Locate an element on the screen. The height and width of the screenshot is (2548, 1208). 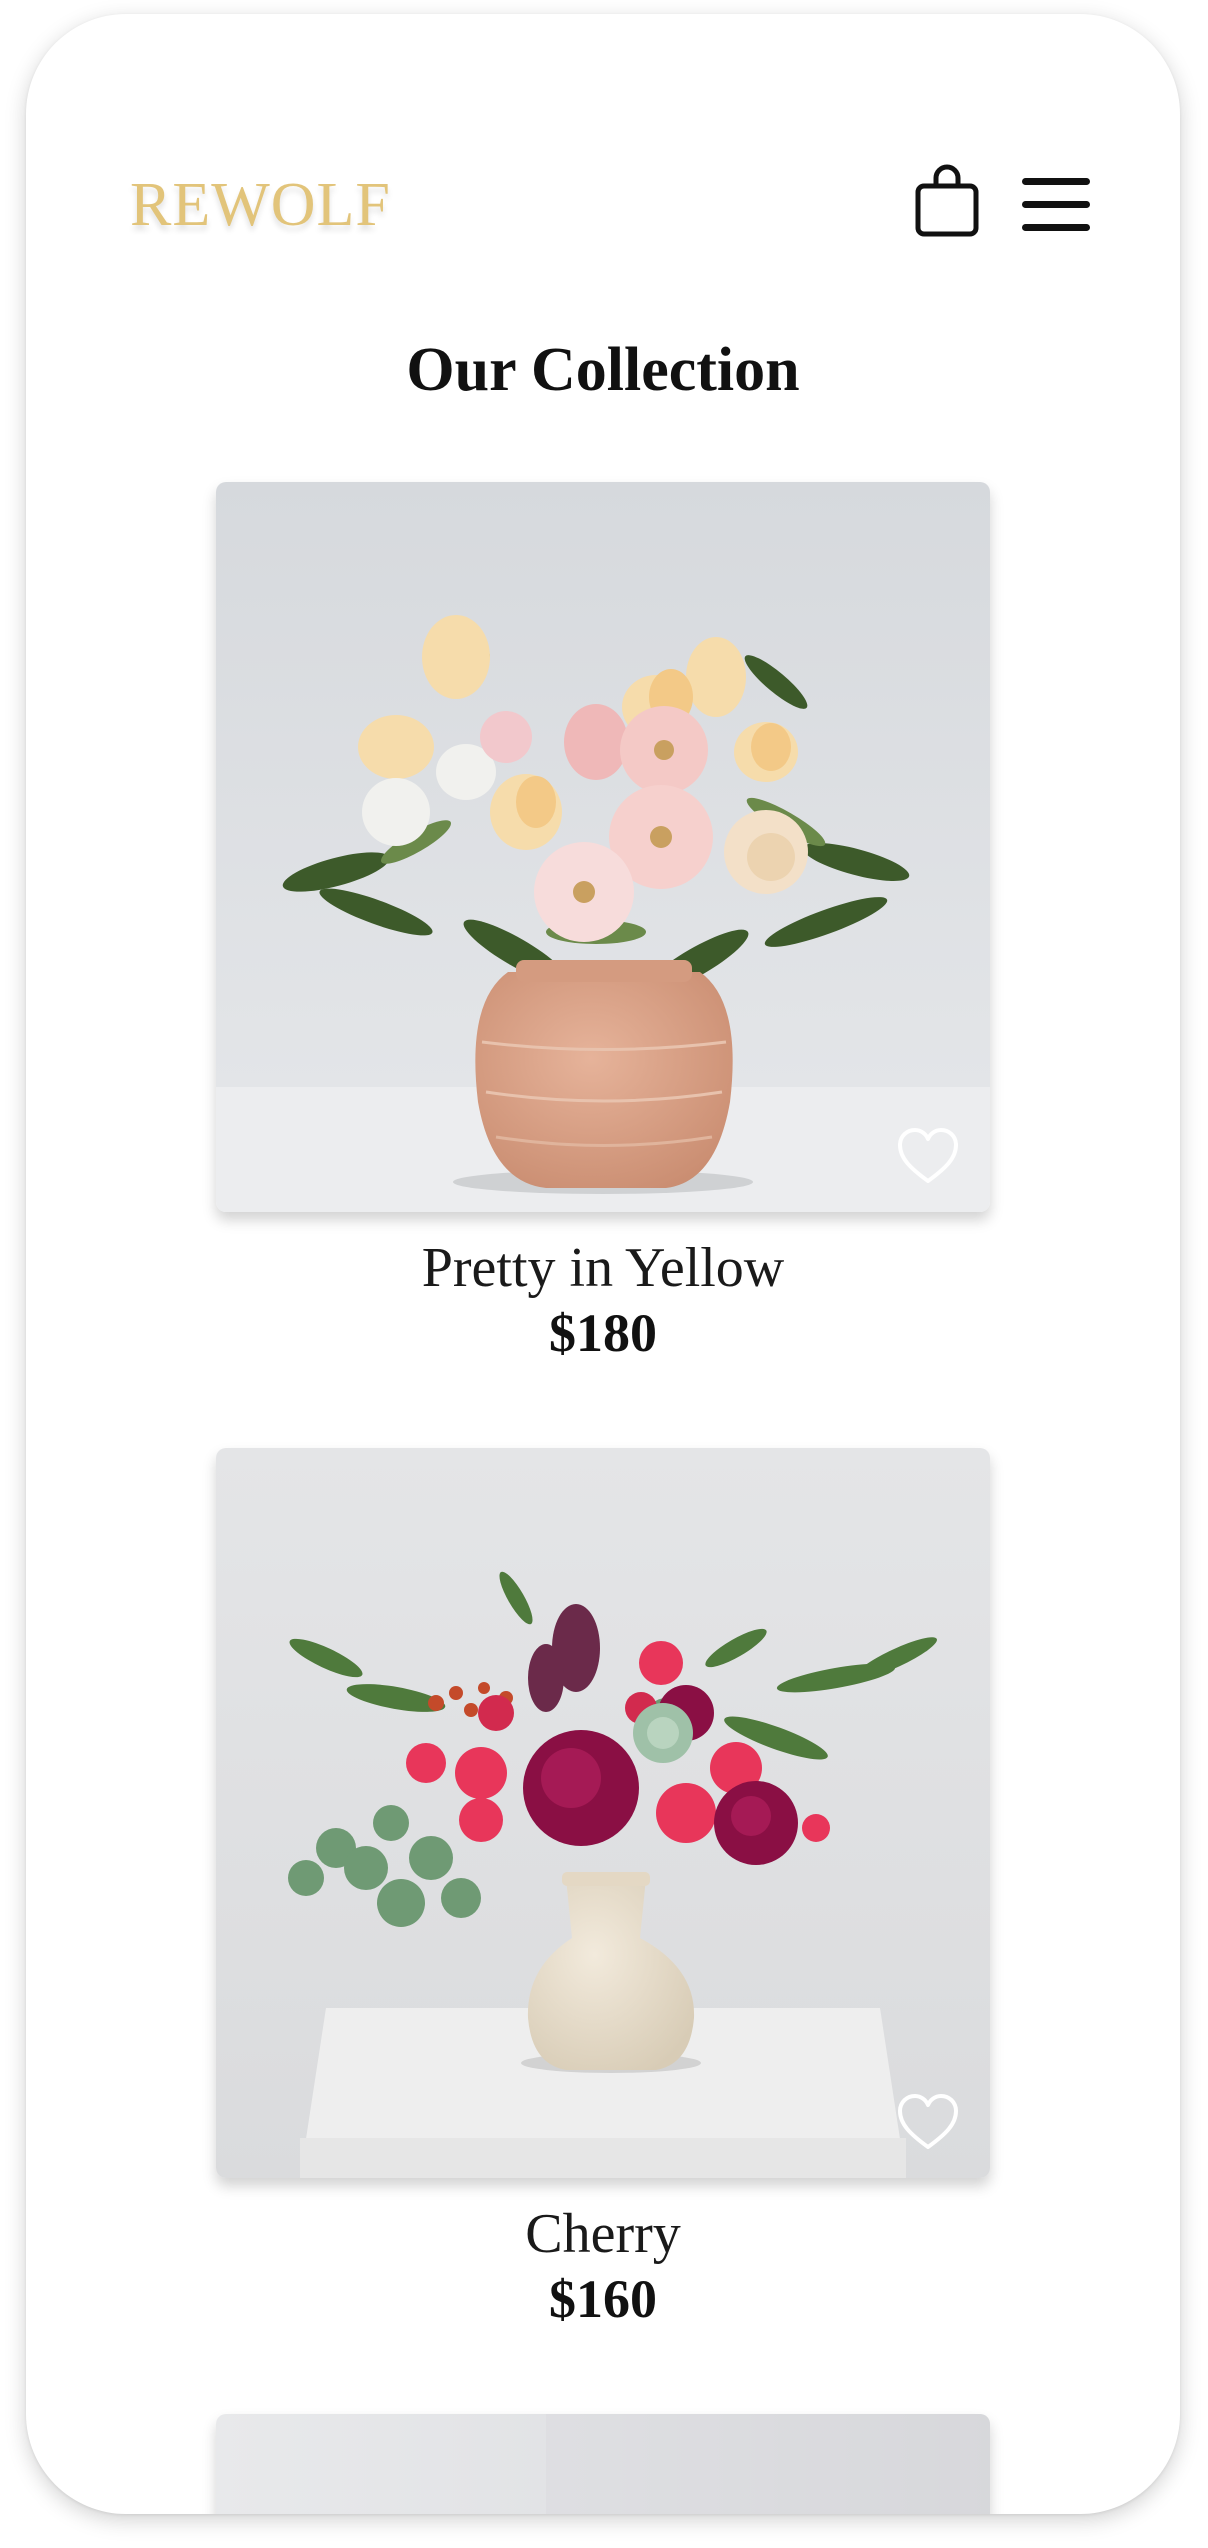
app-header: REWOLF is located at coordinates (603, 144).